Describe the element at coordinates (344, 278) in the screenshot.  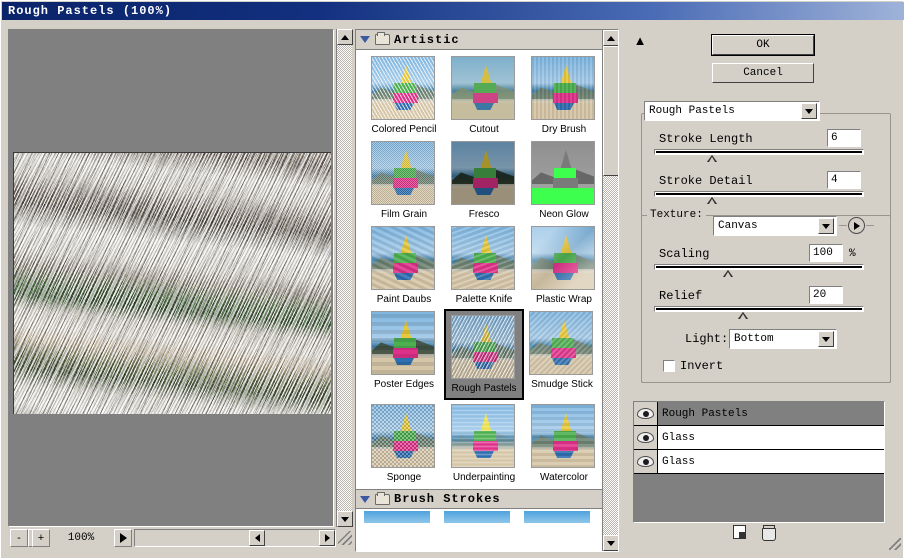
I see `preview-vertical-scrollbar` at that location.